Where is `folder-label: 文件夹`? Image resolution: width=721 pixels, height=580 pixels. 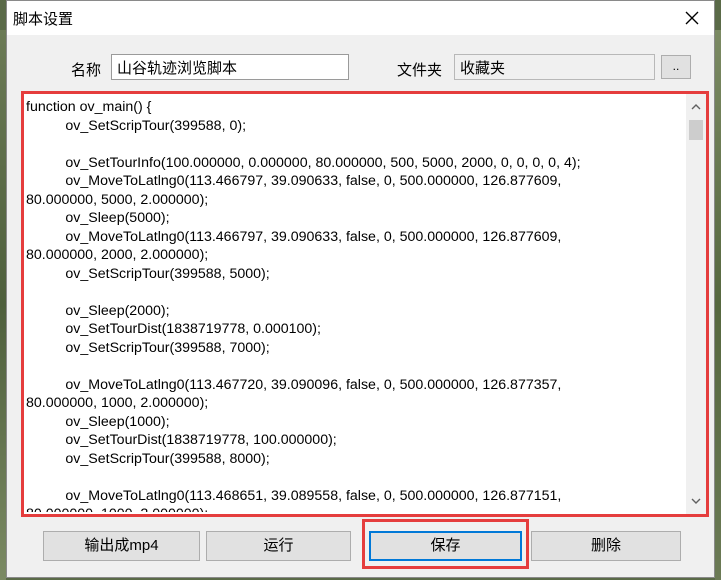
folder-label: 文件夹 is located at coordinates (420, 70).